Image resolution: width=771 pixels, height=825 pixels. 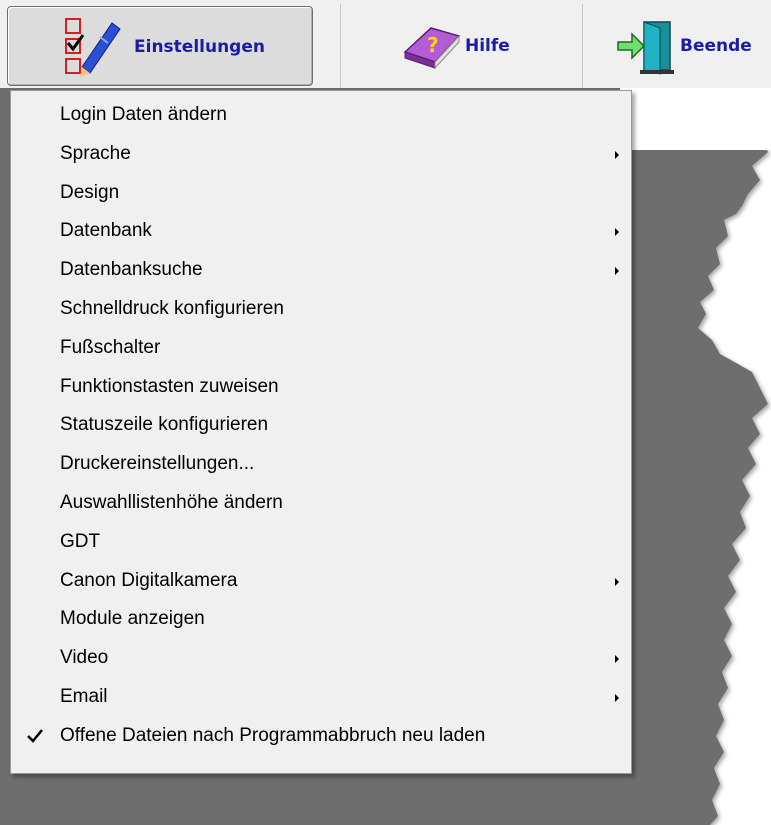 What do you see at coordinates (199, 47) in the screenshot?
I see `settings-button-label: Einstellungen` at bounding box center [199, 47].